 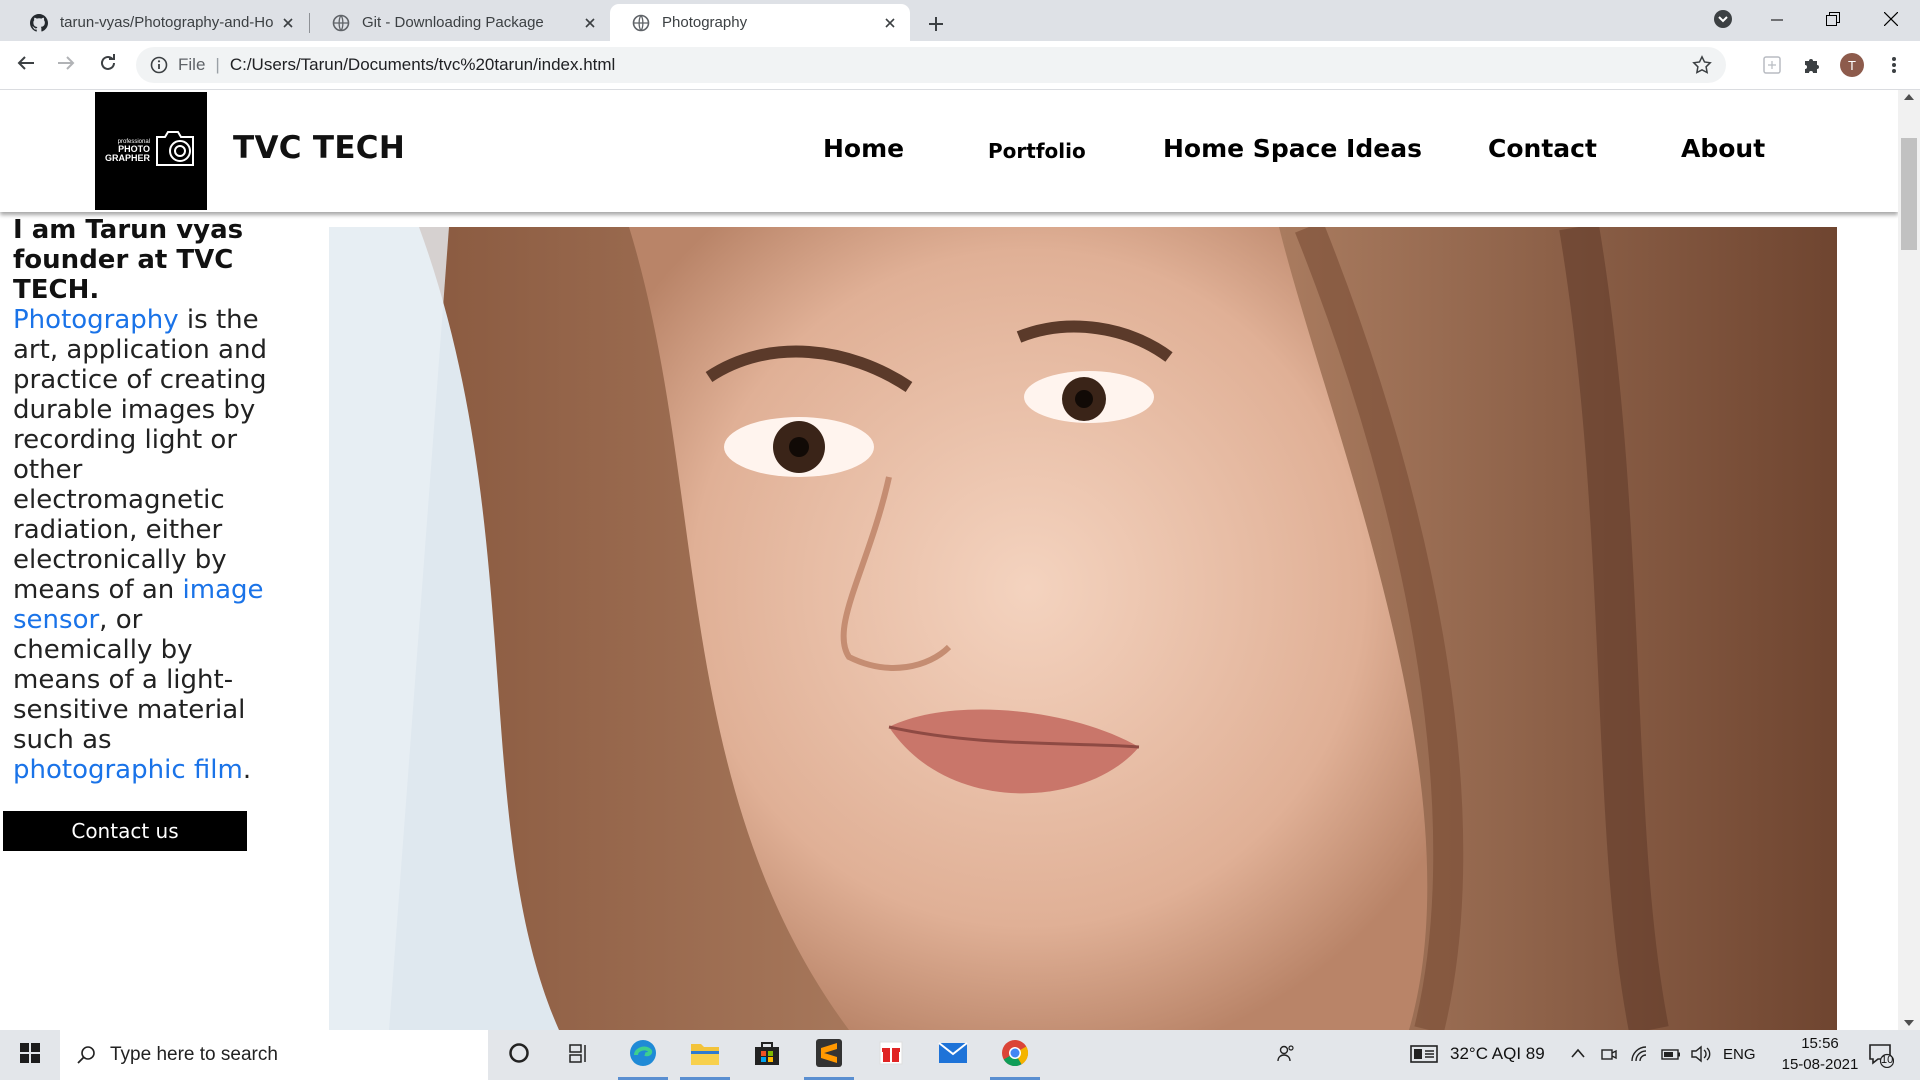 I want to click on scroll-down-arrow-icon, so click(x=1909, y=1023).